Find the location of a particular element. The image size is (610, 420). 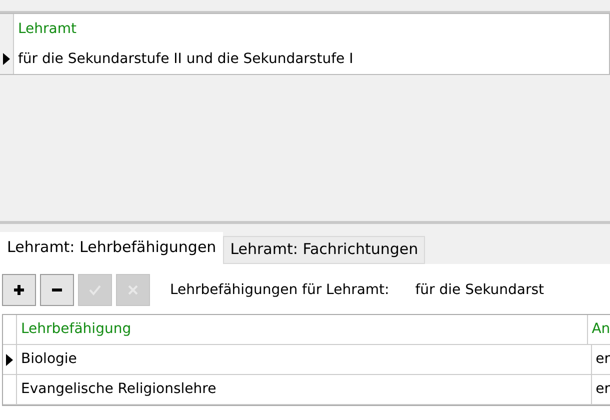

column-header: Lehrbefähigung is located at coordinates (302, 329).